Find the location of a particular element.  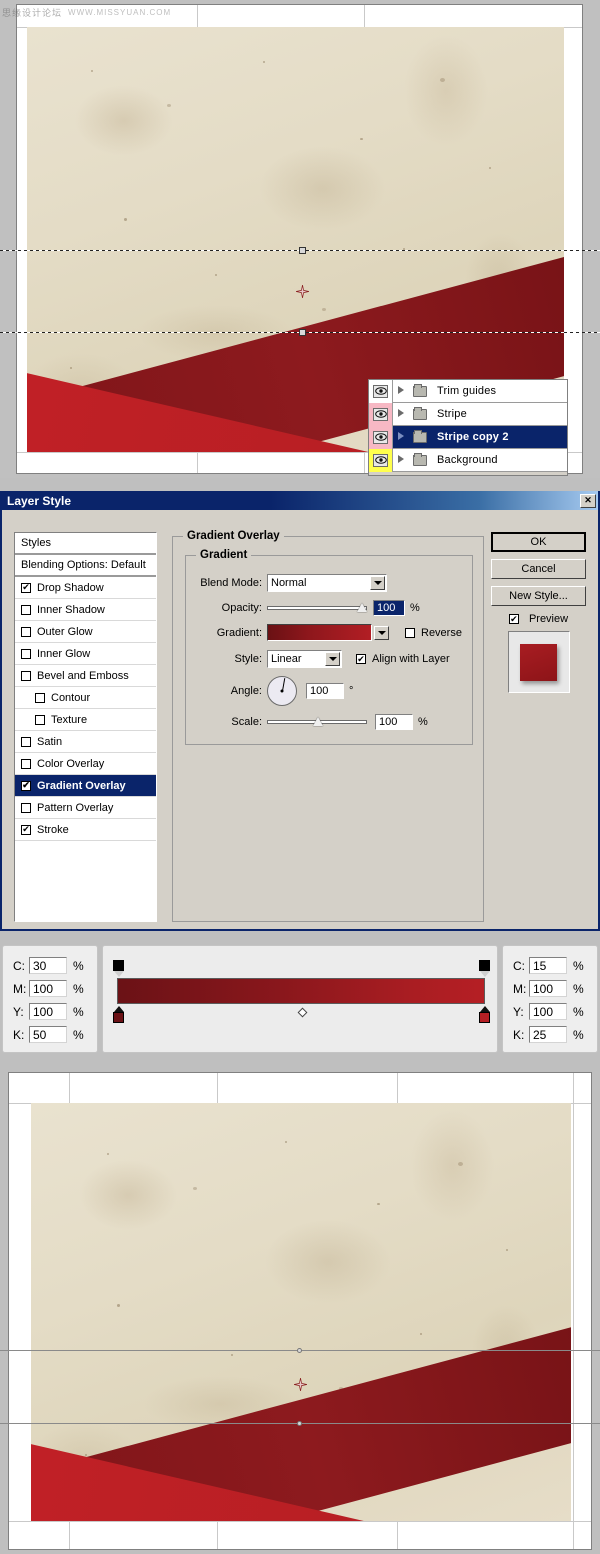

preview-row: Preview is located at coordinates (538, 619).